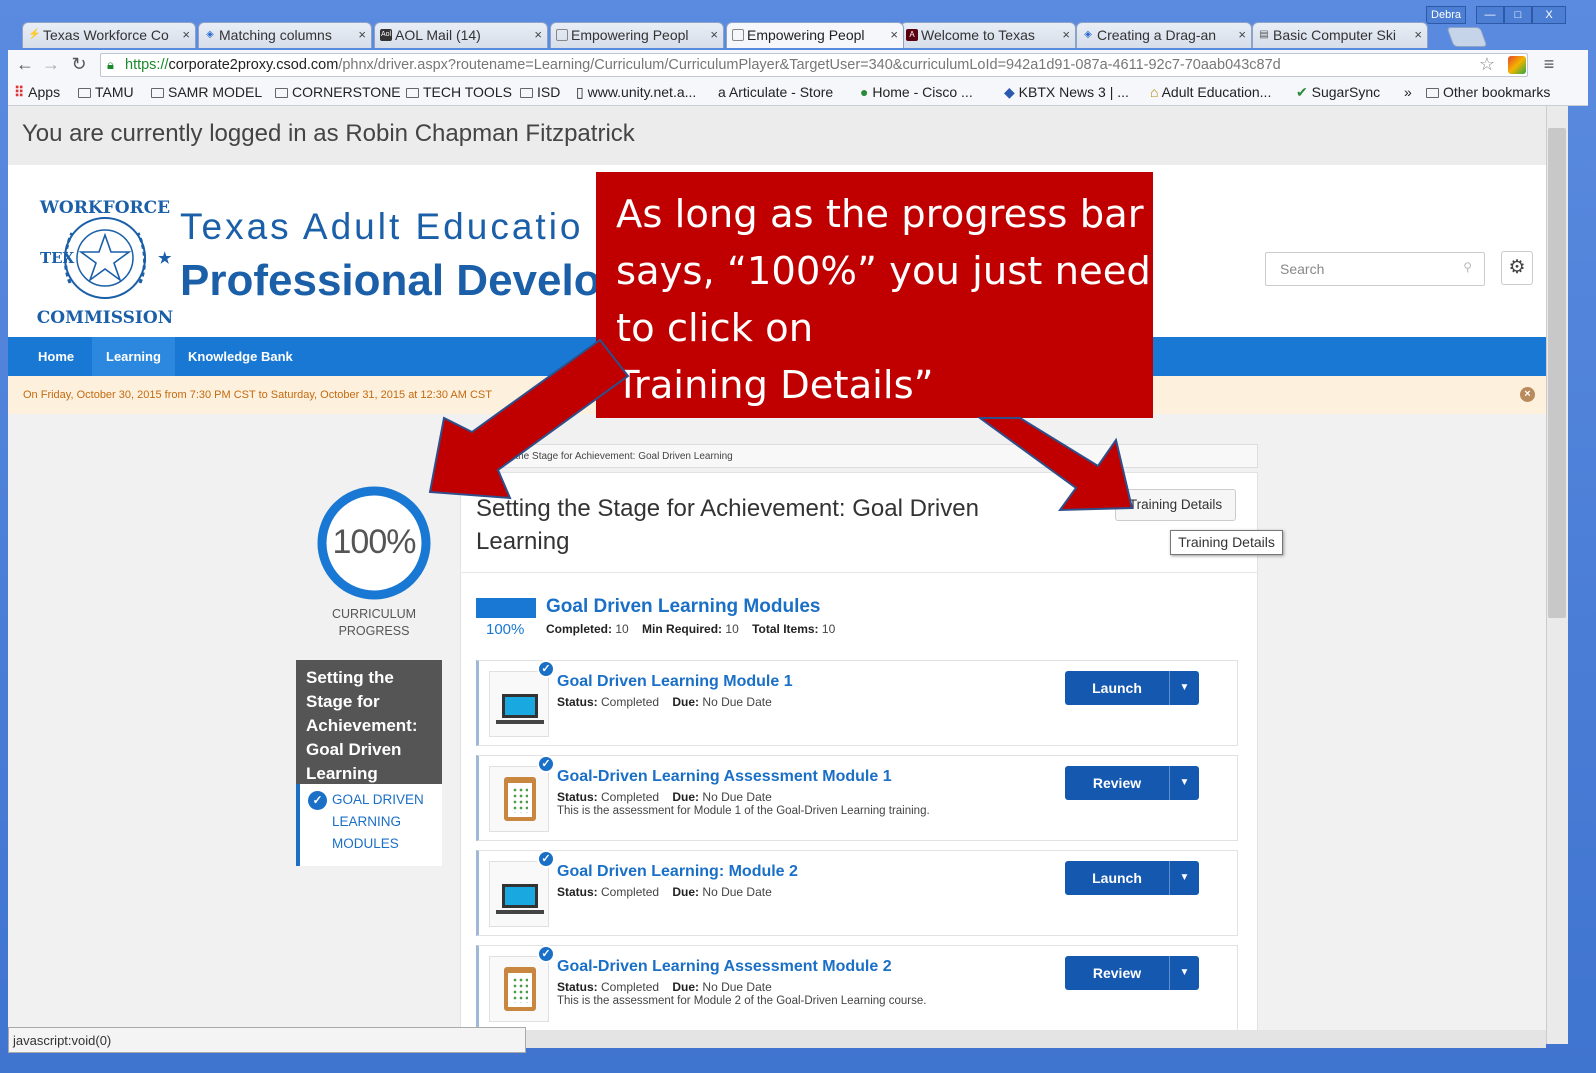 This screenshot has width=1596, height=1073. Describe the element at coordinates (806, 35) in the screenshot. I see `tab-title: Empowering Peopl` at that location.